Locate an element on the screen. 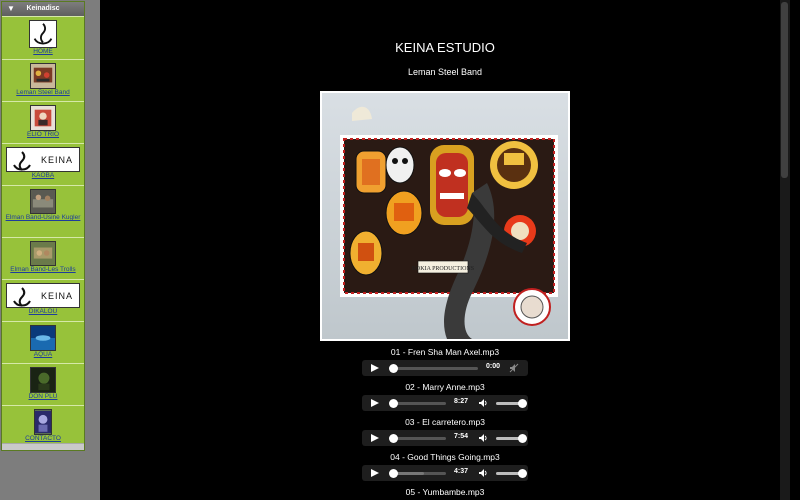  sidebar-title: Keinadisc is located at coordinates (43, 8).